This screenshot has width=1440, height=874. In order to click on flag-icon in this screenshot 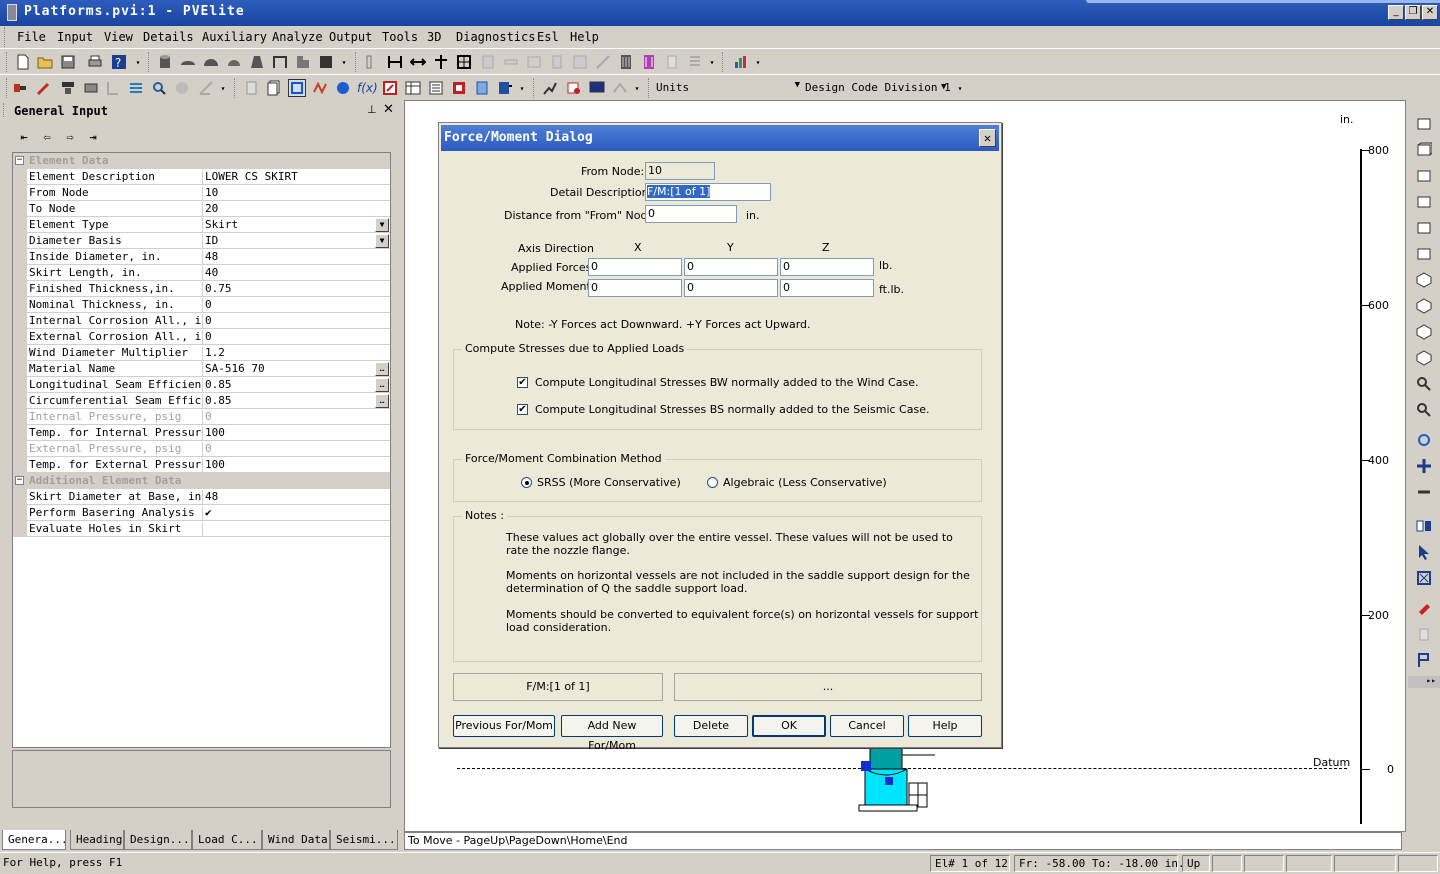, I will do `click(1424, 660)`.